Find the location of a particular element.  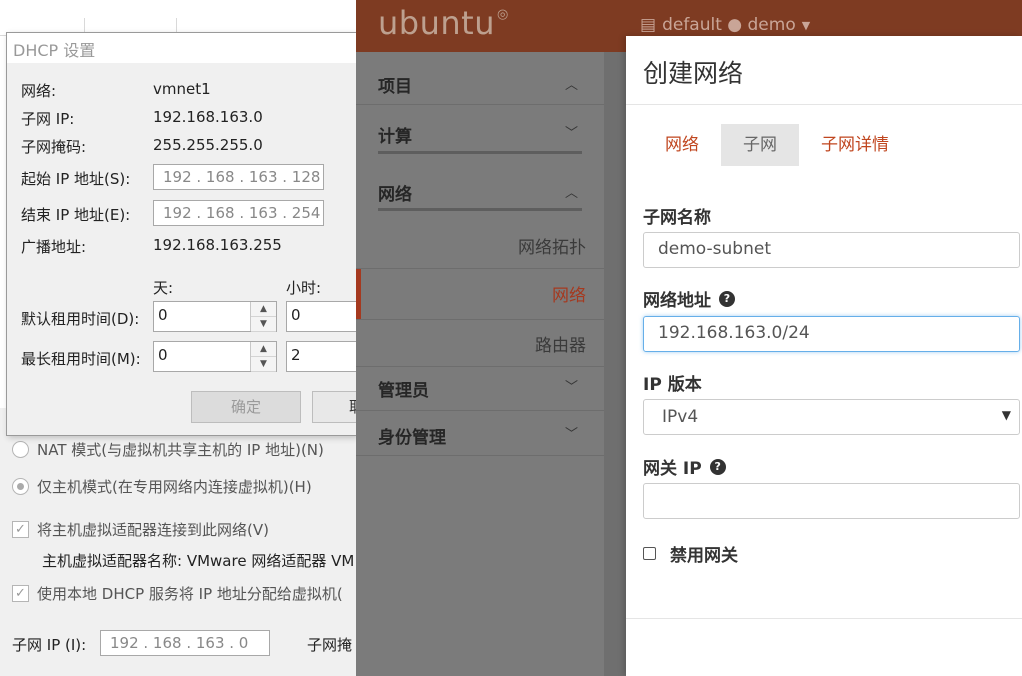

ubuntu-logo: ubuntu ◎ is located at coordinates (443, 23).